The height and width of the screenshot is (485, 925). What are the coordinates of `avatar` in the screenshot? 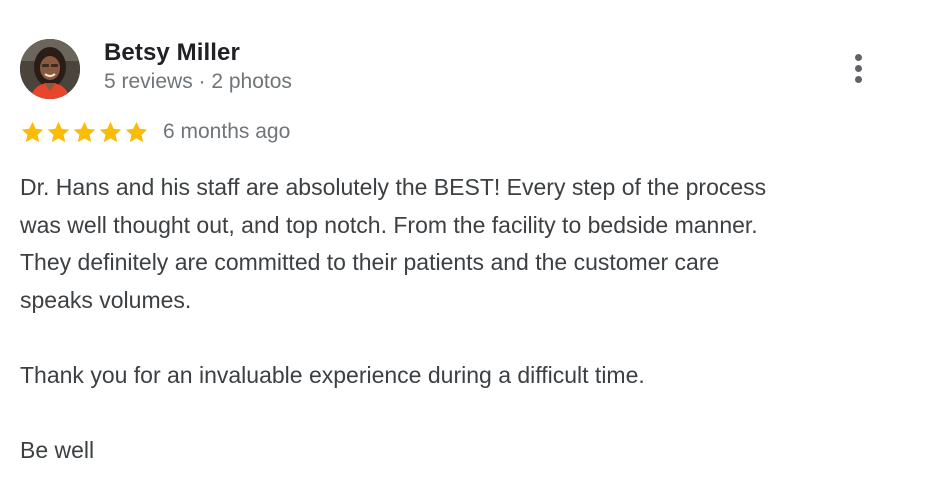 It's located at (50, 69).